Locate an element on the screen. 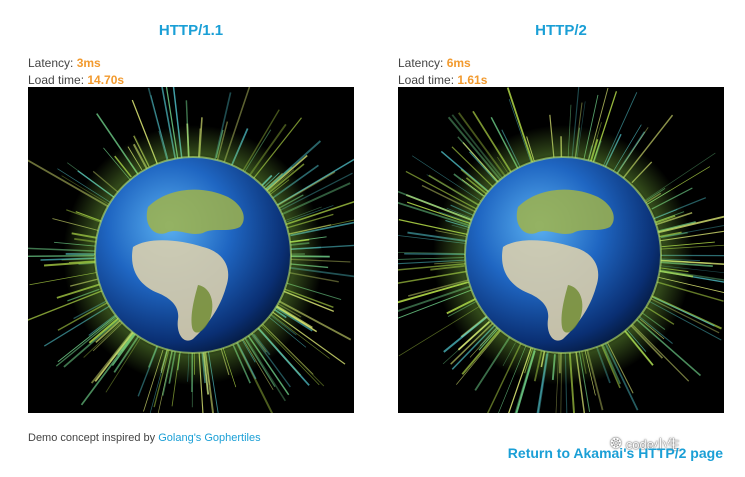  http2-latency: Latency: 6ms is located at coordinates (442, 63).